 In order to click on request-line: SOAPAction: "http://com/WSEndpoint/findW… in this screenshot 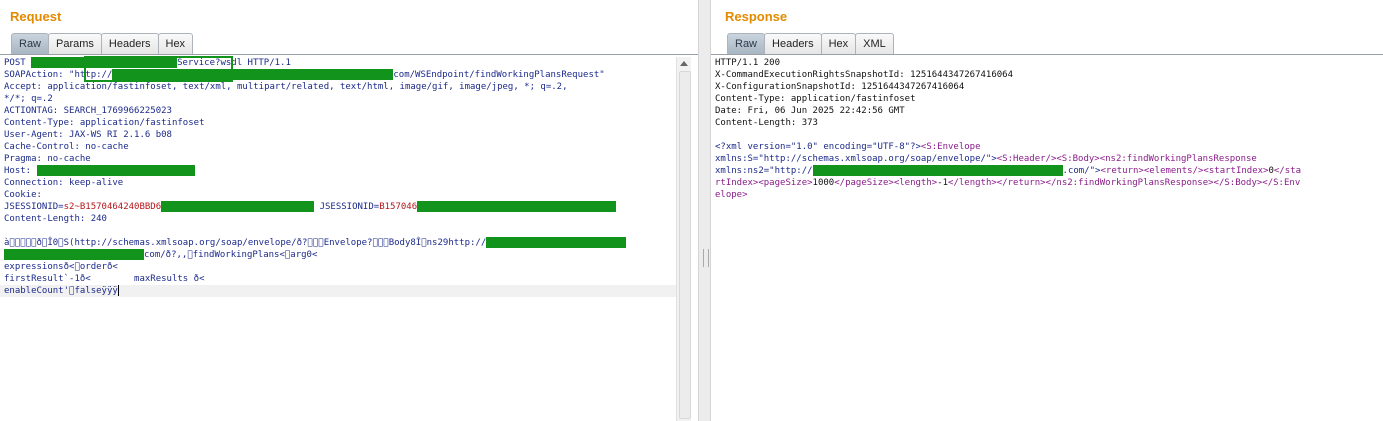, I will do `click(304, 74)`.